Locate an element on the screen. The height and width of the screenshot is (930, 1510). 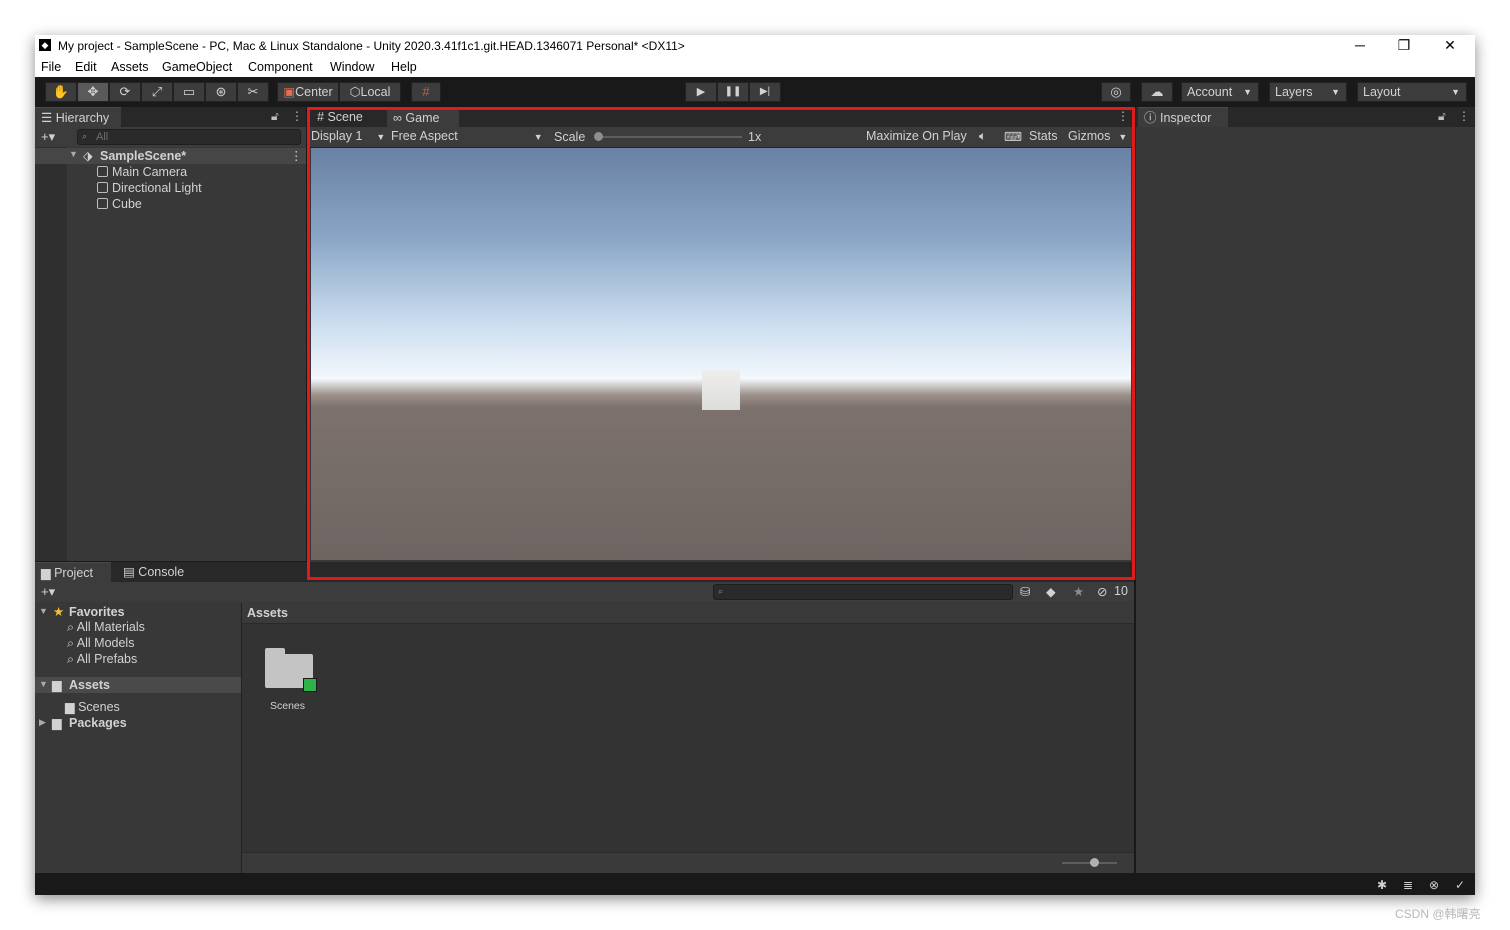
scale-slider-thumb is located at coordinates (598, 136).